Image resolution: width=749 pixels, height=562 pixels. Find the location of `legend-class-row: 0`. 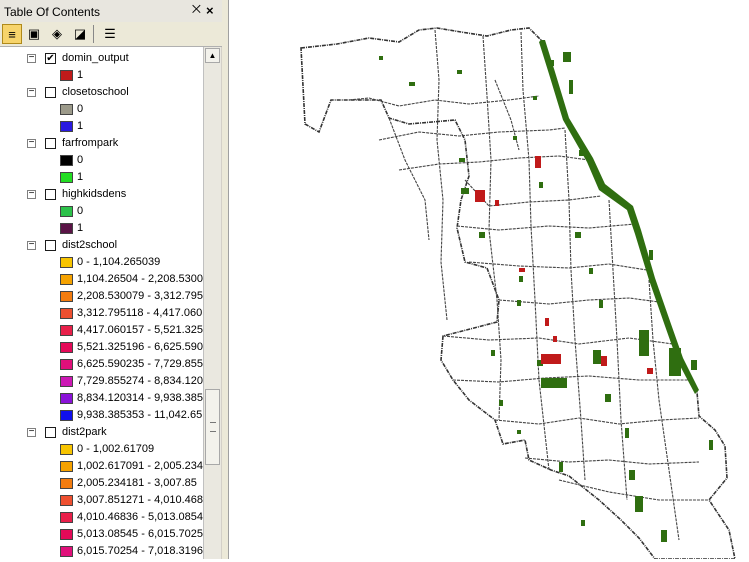

legend-class-row: 0 is located at coordinates (101, 161).